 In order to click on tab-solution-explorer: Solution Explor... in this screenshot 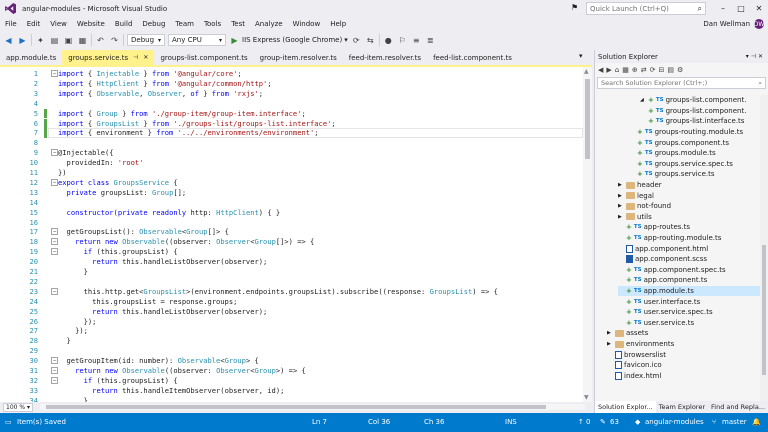, I will do `click(625, 407)`.